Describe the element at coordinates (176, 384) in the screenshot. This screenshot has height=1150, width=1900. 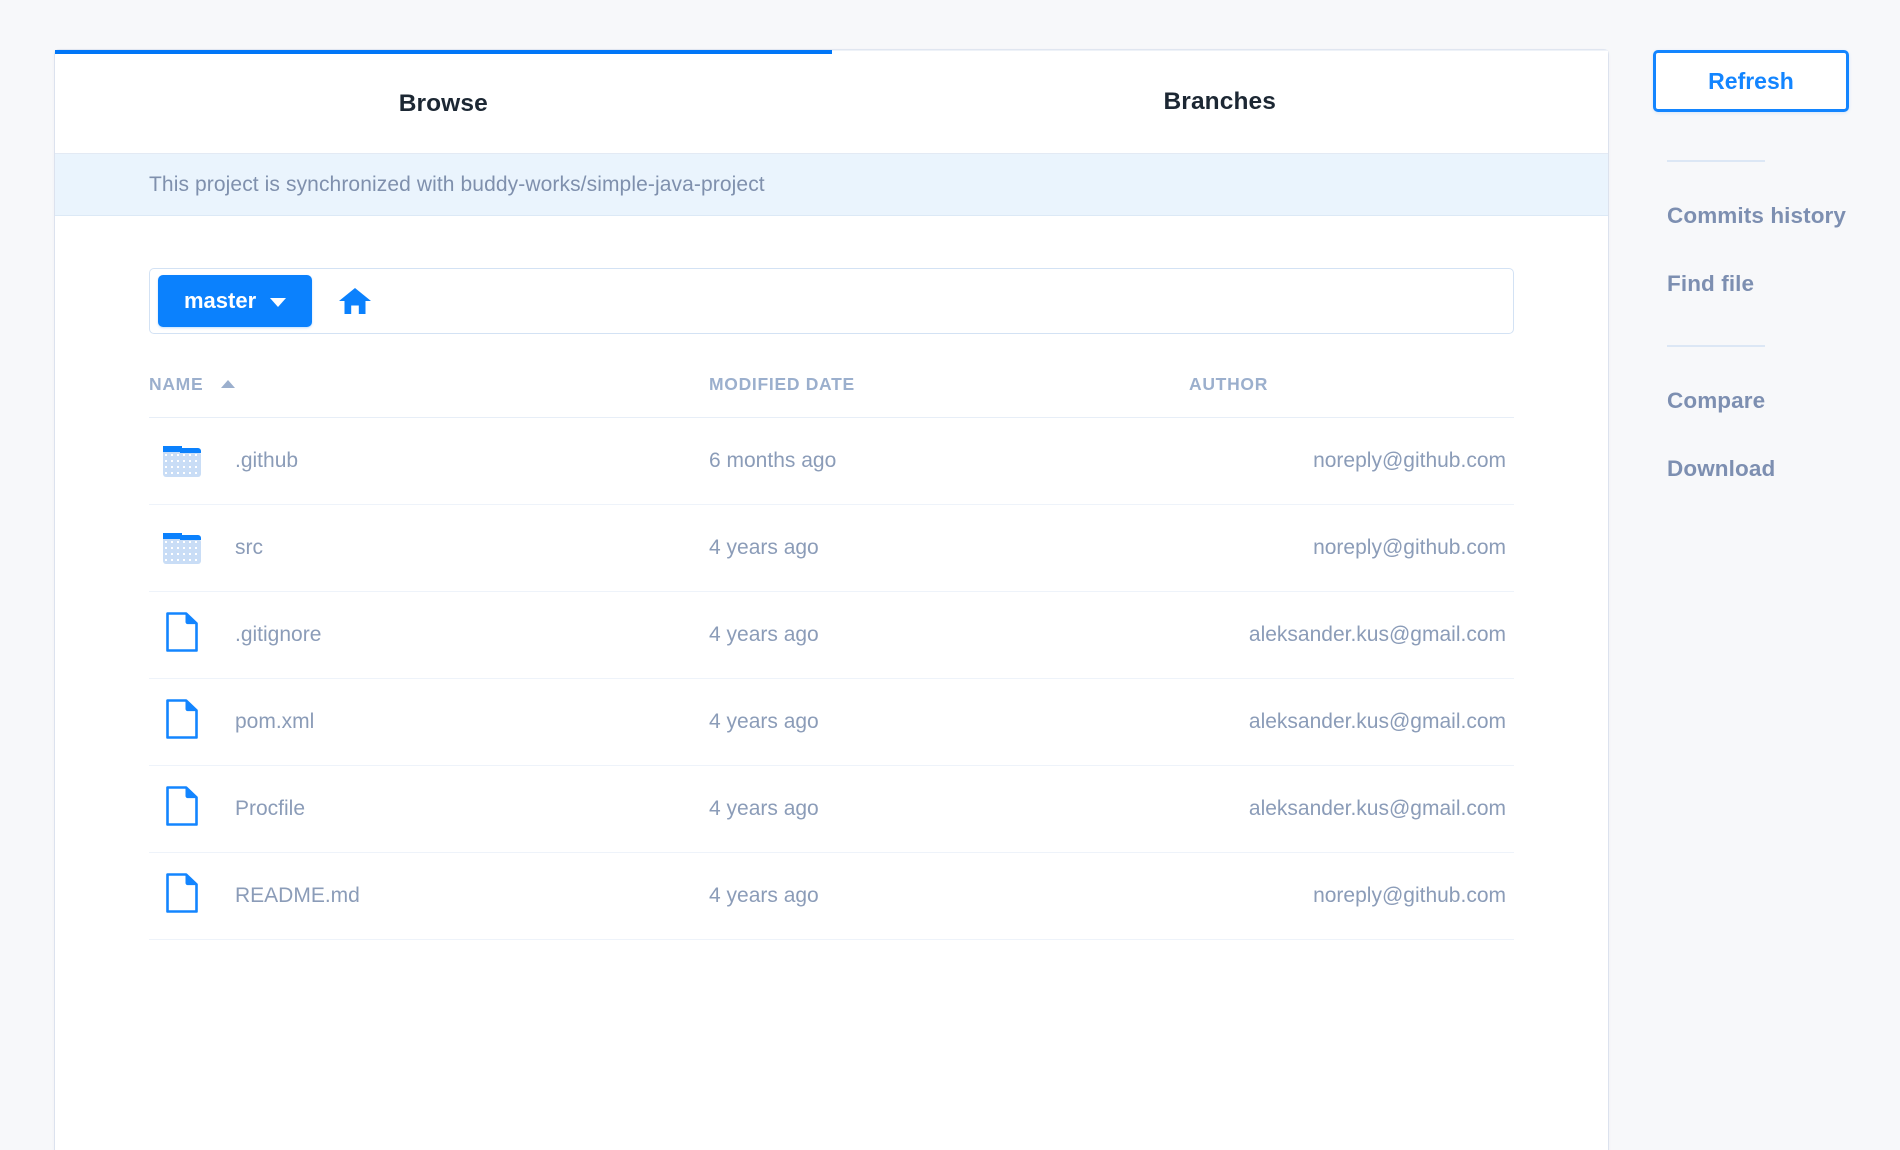
I see `column-header-name-label: NAME` at that location.